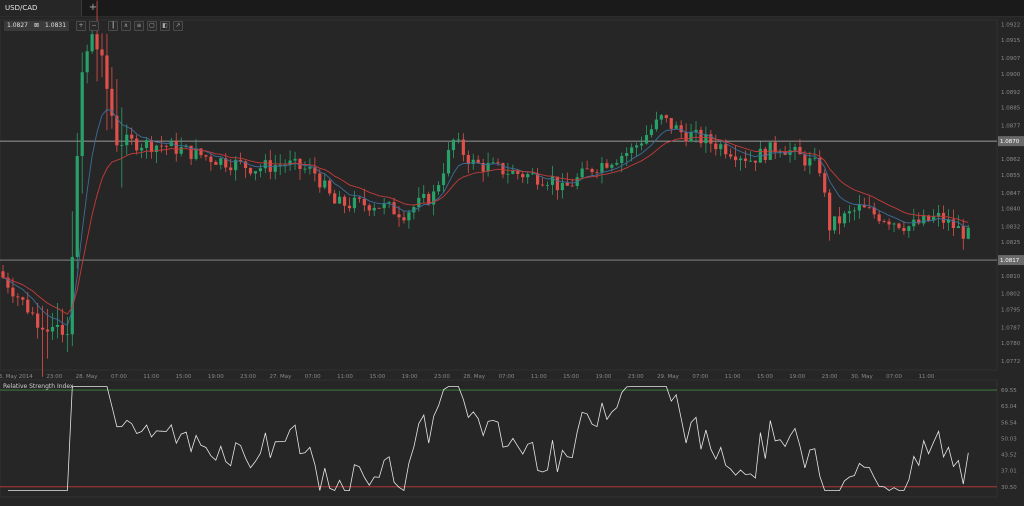 This screenshot has width=1024, height=506. I want to click on y-tick-label: 1.0847, so click(1011, 194).